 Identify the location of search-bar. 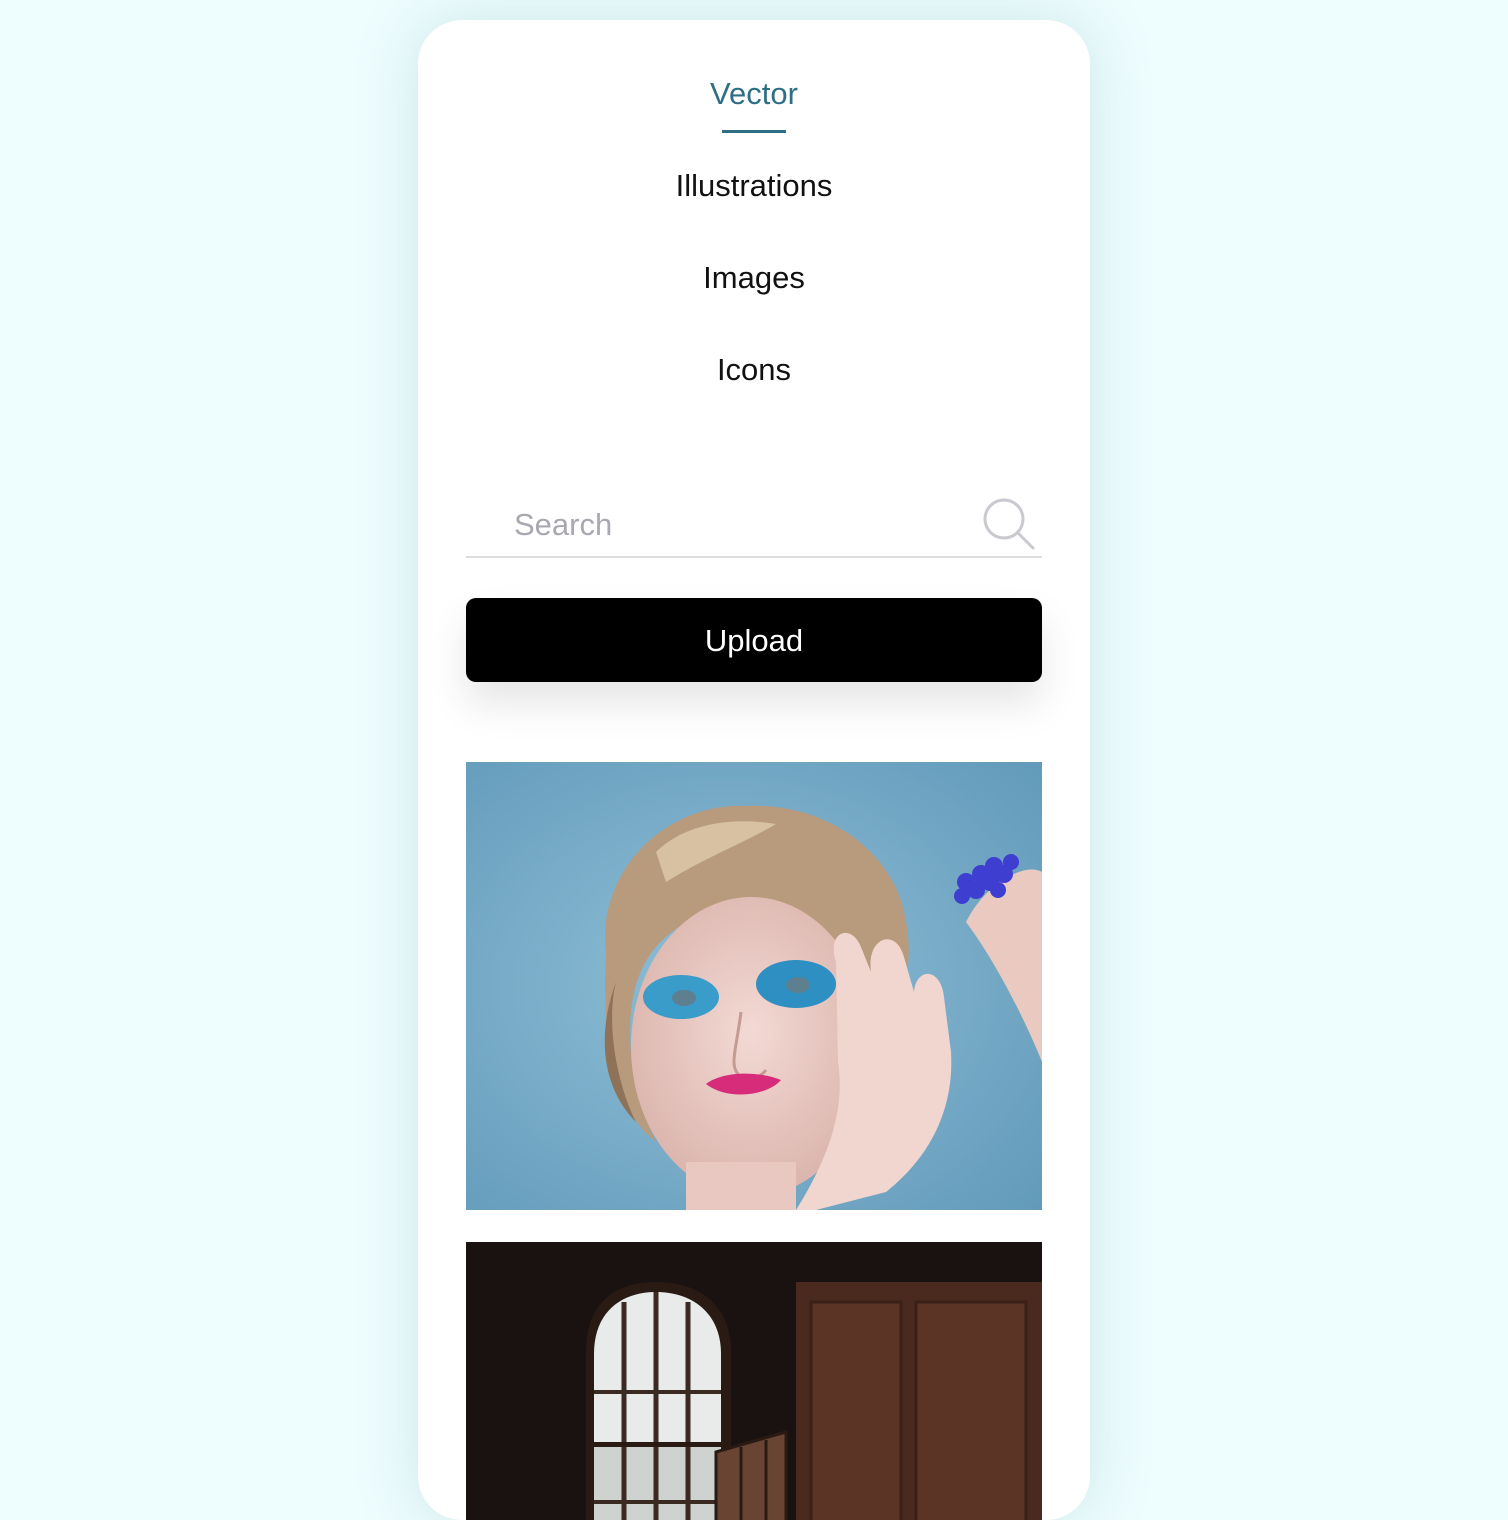
(754, 525).